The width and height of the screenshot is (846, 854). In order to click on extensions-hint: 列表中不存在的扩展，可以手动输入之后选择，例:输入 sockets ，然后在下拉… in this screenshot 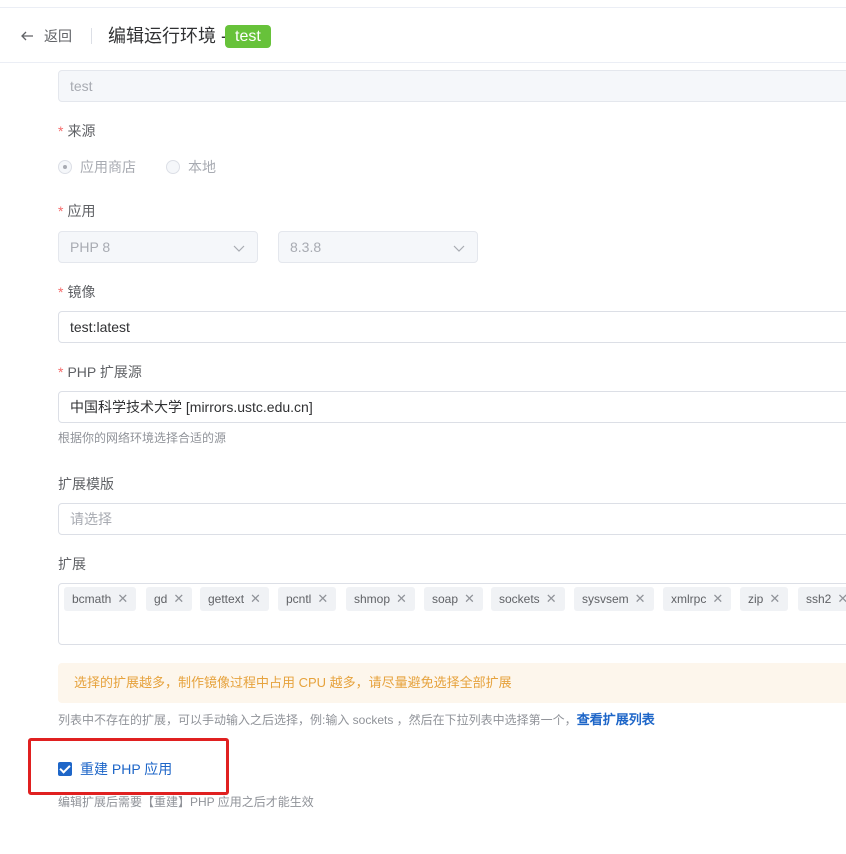, I will do `click(356, 720)`.